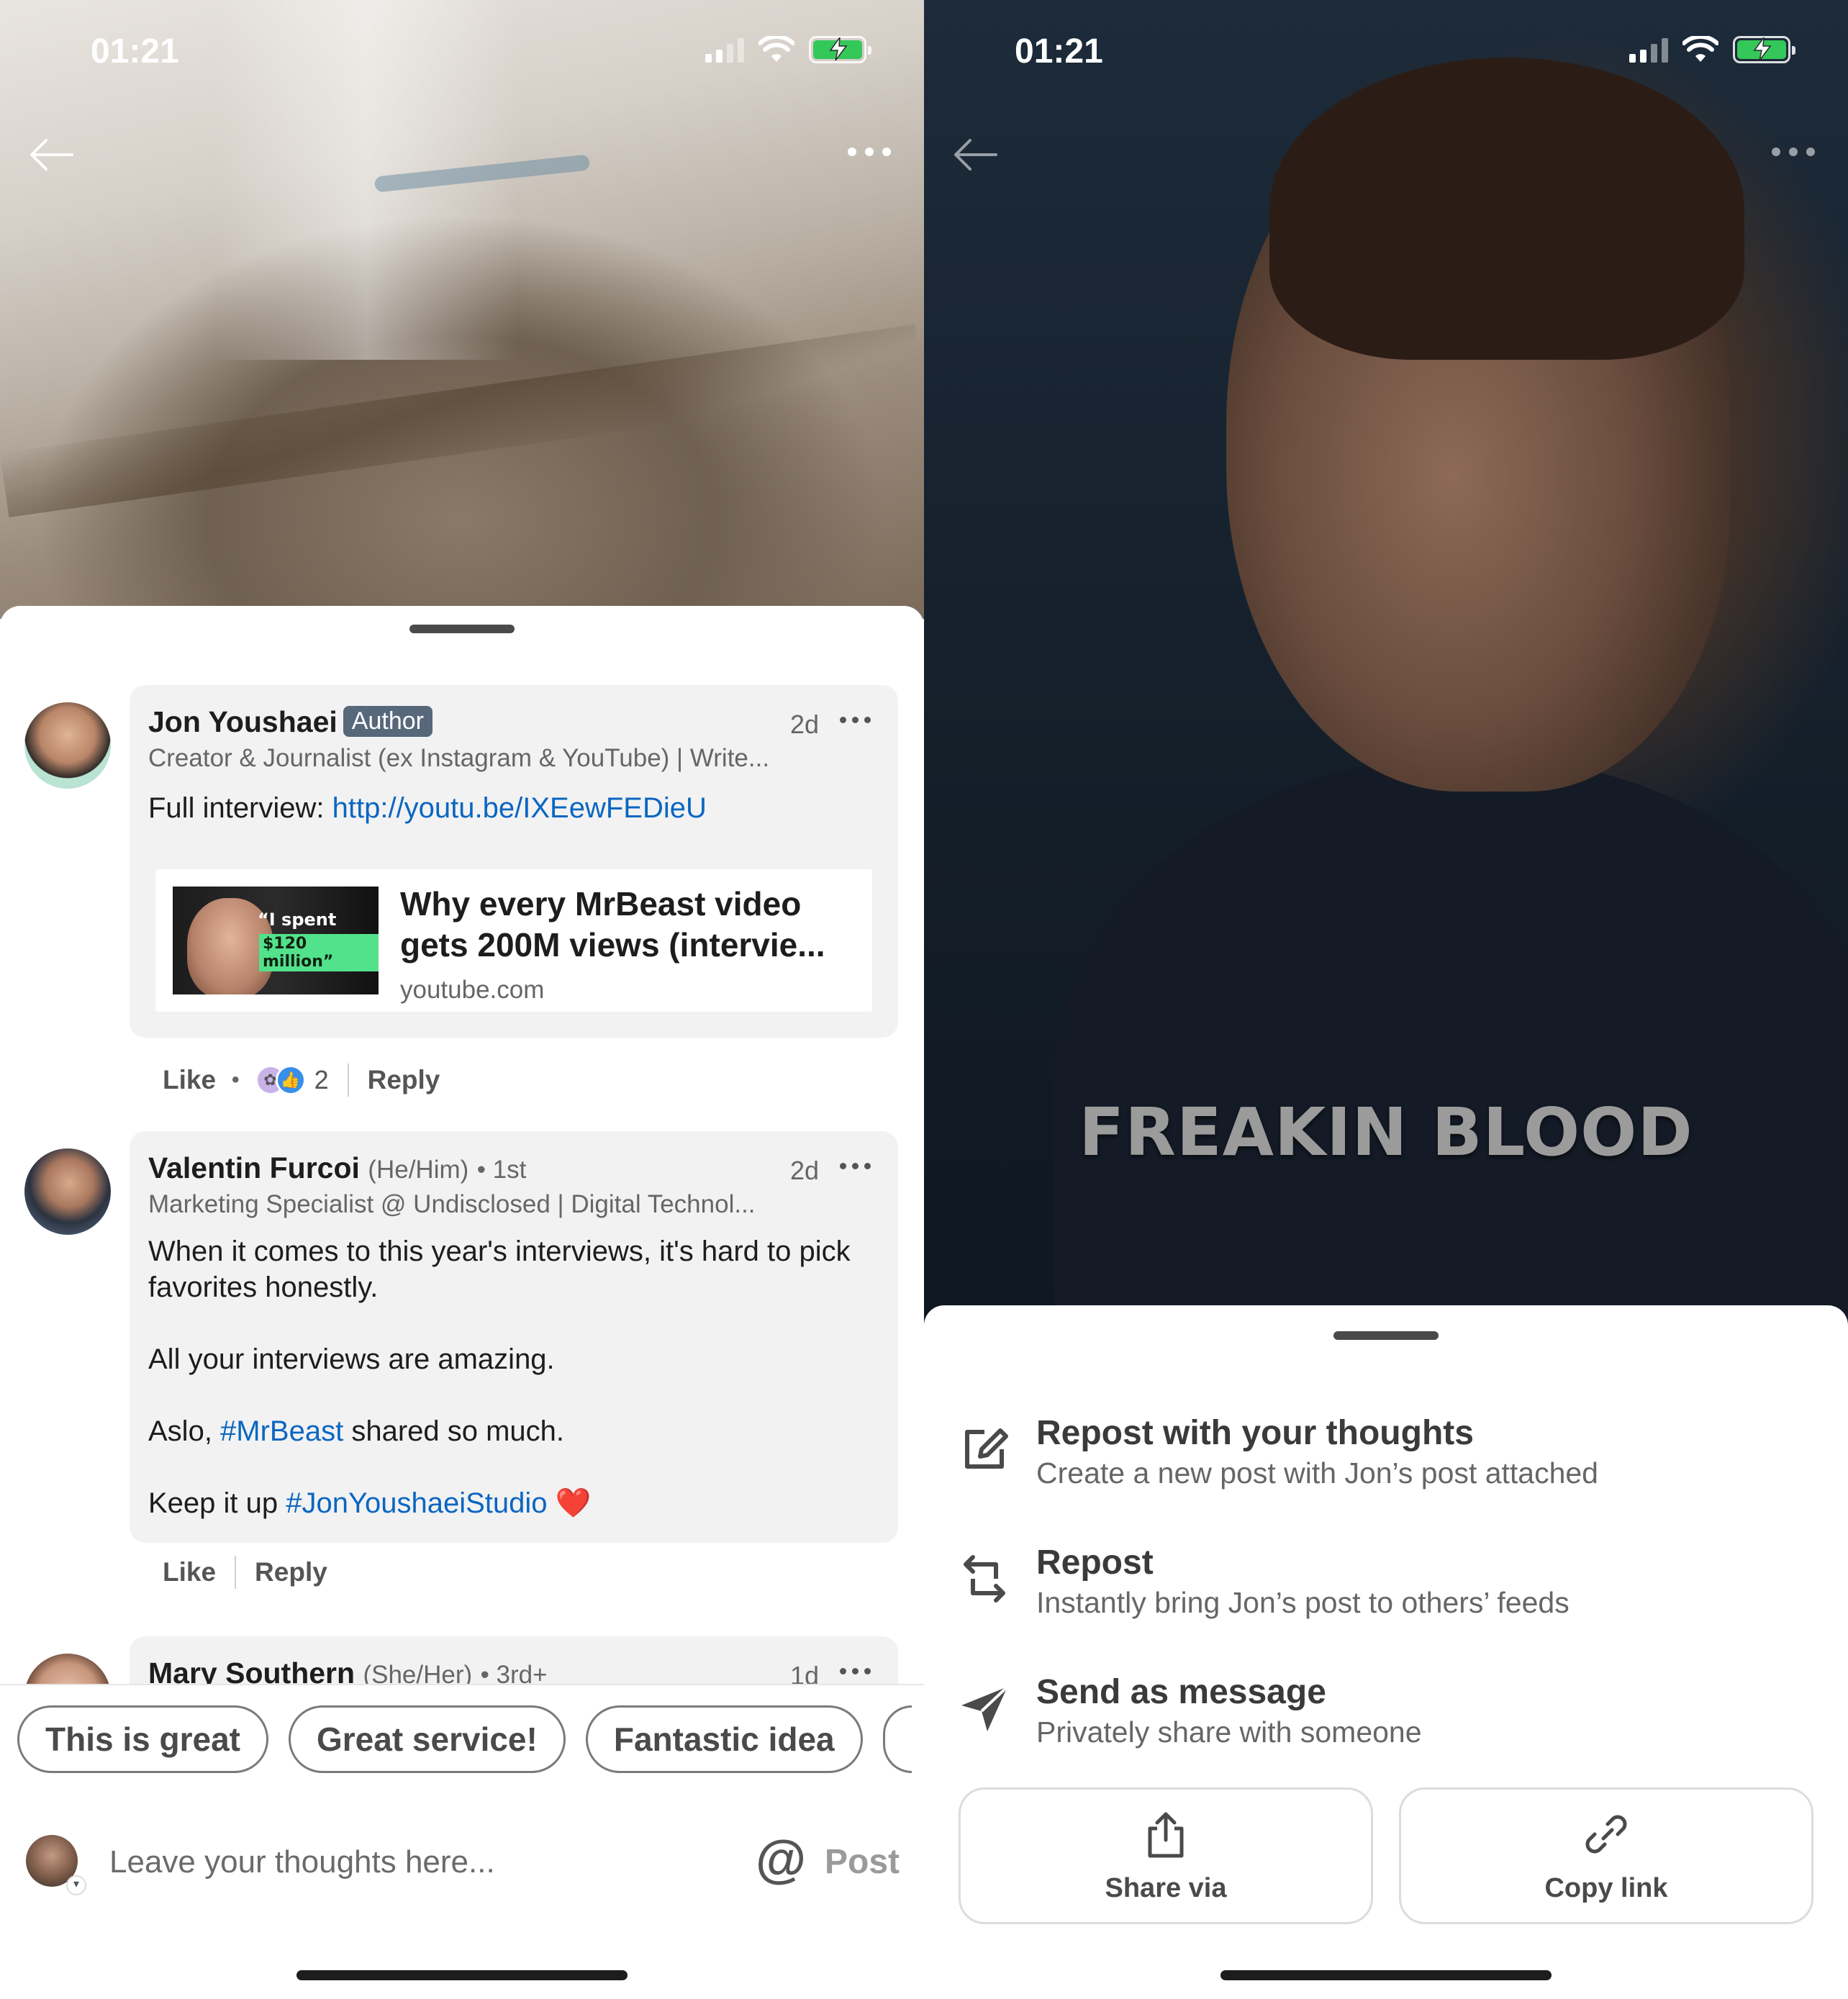 Image resolution: width=1848 pixels, height=1999 pixels. What do you see at coordinates (297, 920) in the screenshot?
I see `thumbnail-text-line1: “I spent` at bounding box center [297, 920].